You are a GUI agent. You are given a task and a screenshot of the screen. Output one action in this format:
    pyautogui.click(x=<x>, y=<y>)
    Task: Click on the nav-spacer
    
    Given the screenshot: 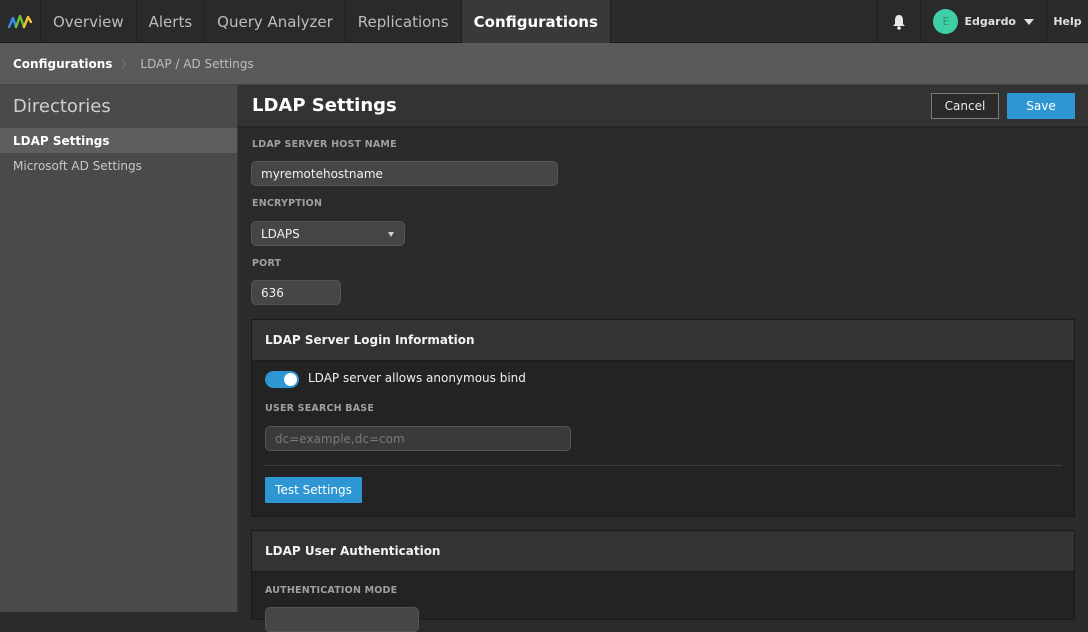 What is the action you would take?
    pyautogui.click(x=745, y=21)
    